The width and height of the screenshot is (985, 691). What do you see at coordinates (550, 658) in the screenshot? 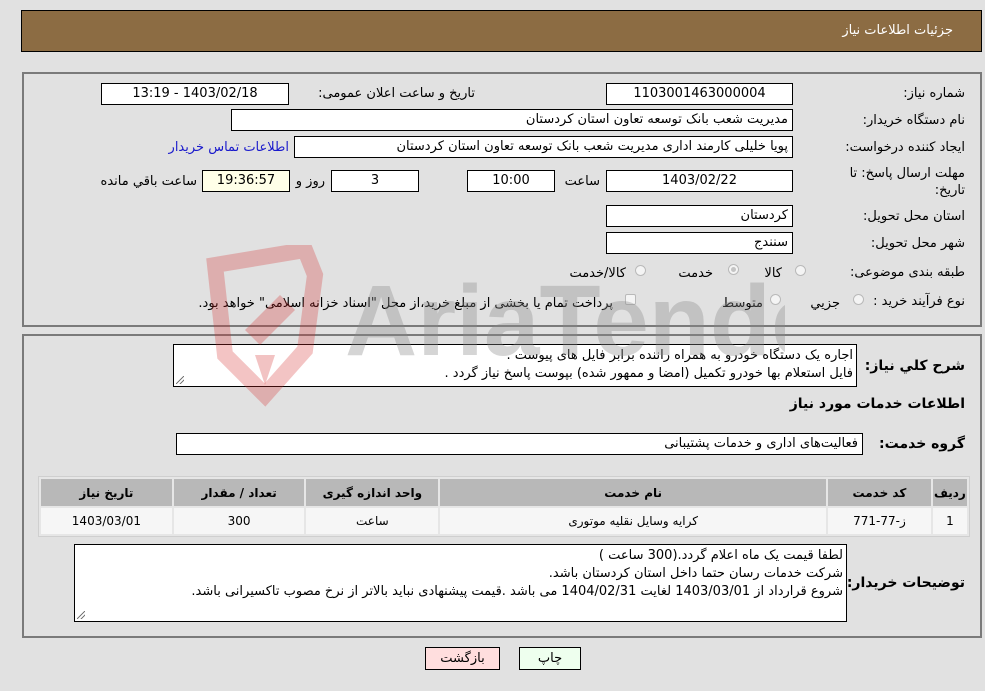
I see `print-button: چاپ` at bounding box center [550, 658].